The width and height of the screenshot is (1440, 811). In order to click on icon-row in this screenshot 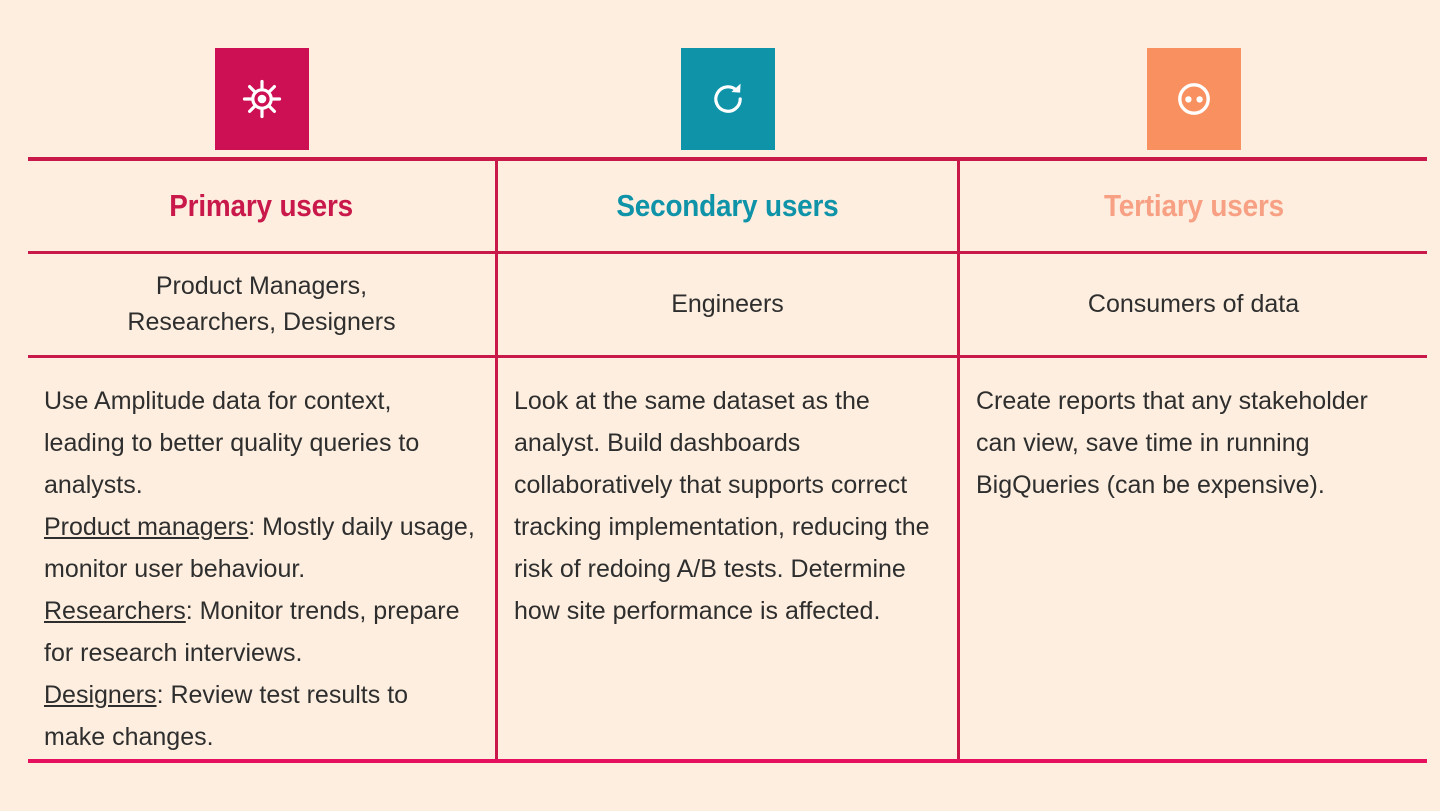, I will do `click(727, 99)`.